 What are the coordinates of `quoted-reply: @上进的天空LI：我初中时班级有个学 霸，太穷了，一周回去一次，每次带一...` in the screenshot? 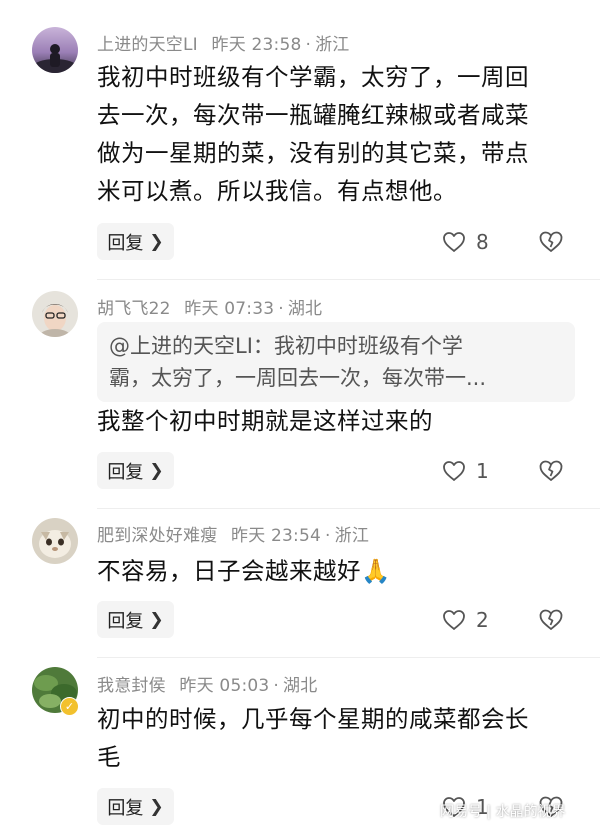 It's located at (336, 362).